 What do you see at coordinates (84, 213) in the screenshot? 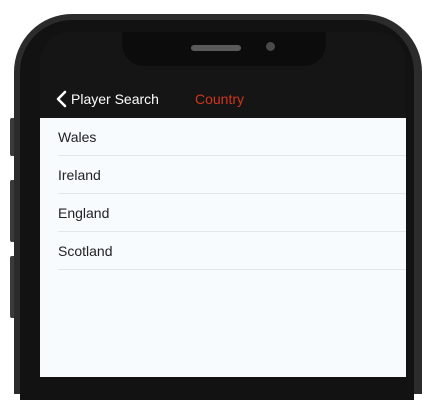
I see `list-item-label: England` at bounding box center [84, 213].